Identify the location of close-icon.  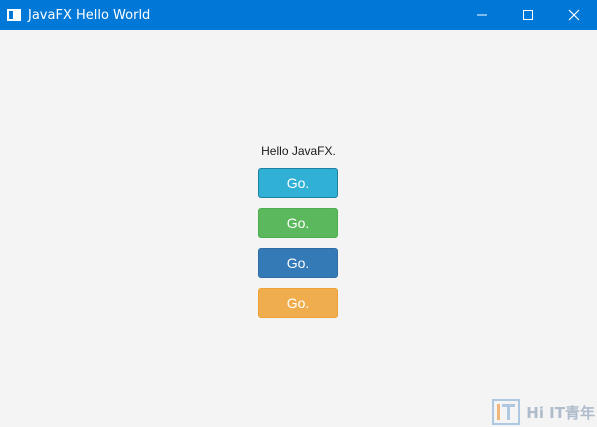
(574, 15).